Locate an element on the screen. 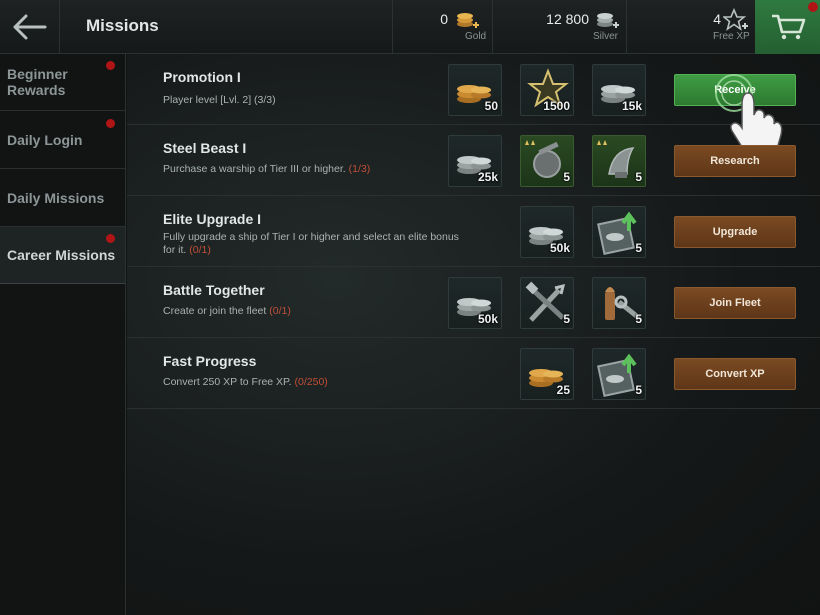  sidebar-item-label: Career Missions is located at coordinates (61, 255).